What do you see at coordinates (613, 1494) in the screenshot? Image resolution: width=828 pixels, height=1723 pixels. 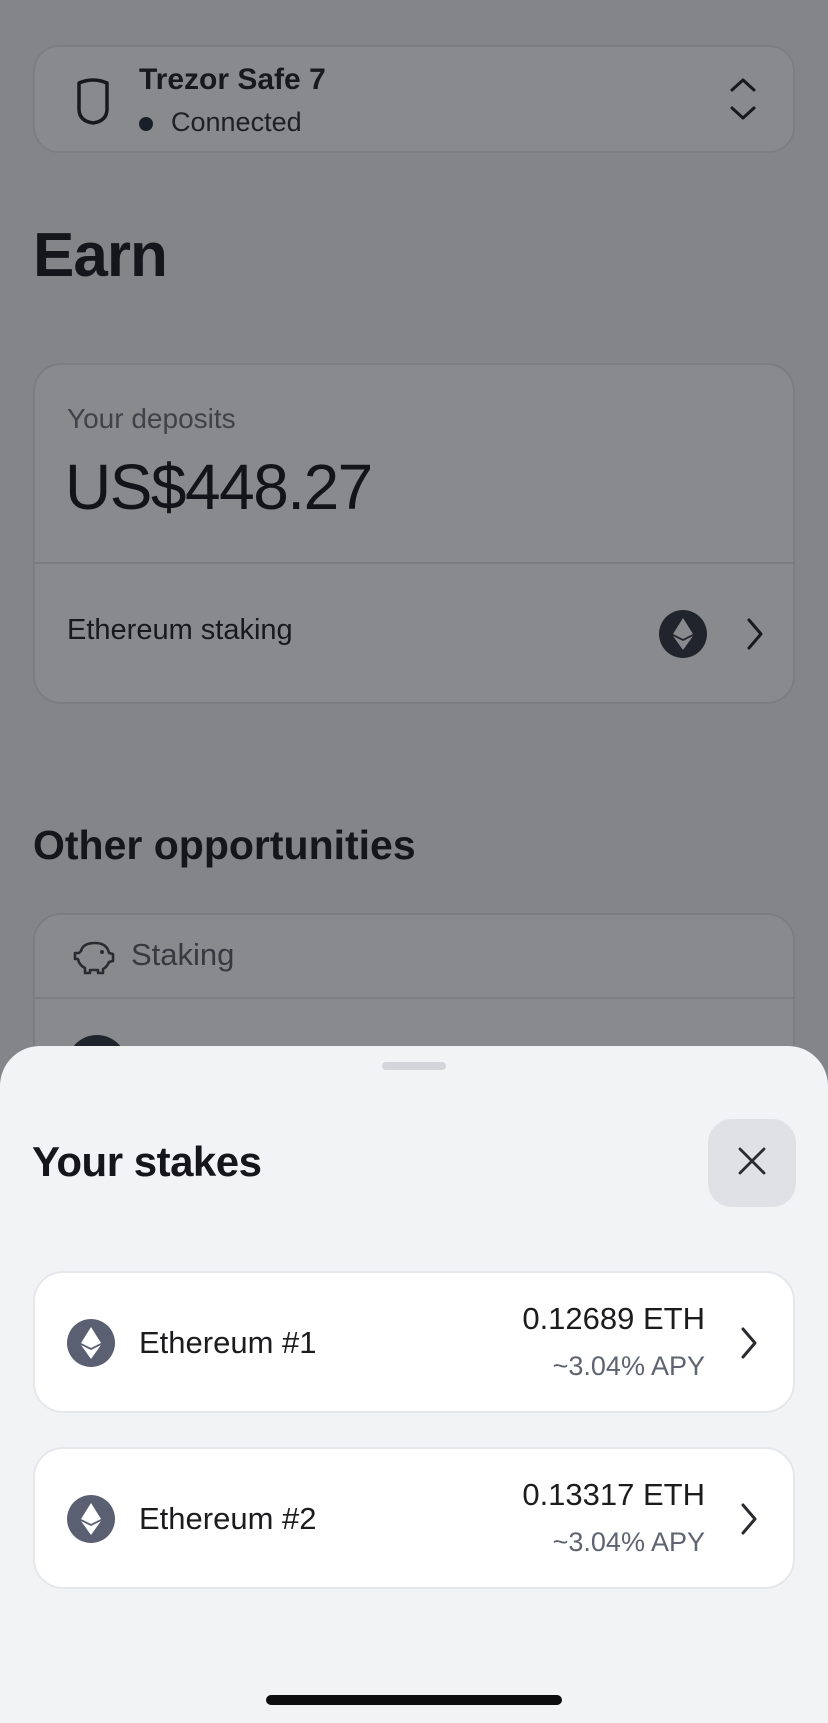 I see `stake-amount: 0.13317 ETH` at bounding box center [613, 1494].